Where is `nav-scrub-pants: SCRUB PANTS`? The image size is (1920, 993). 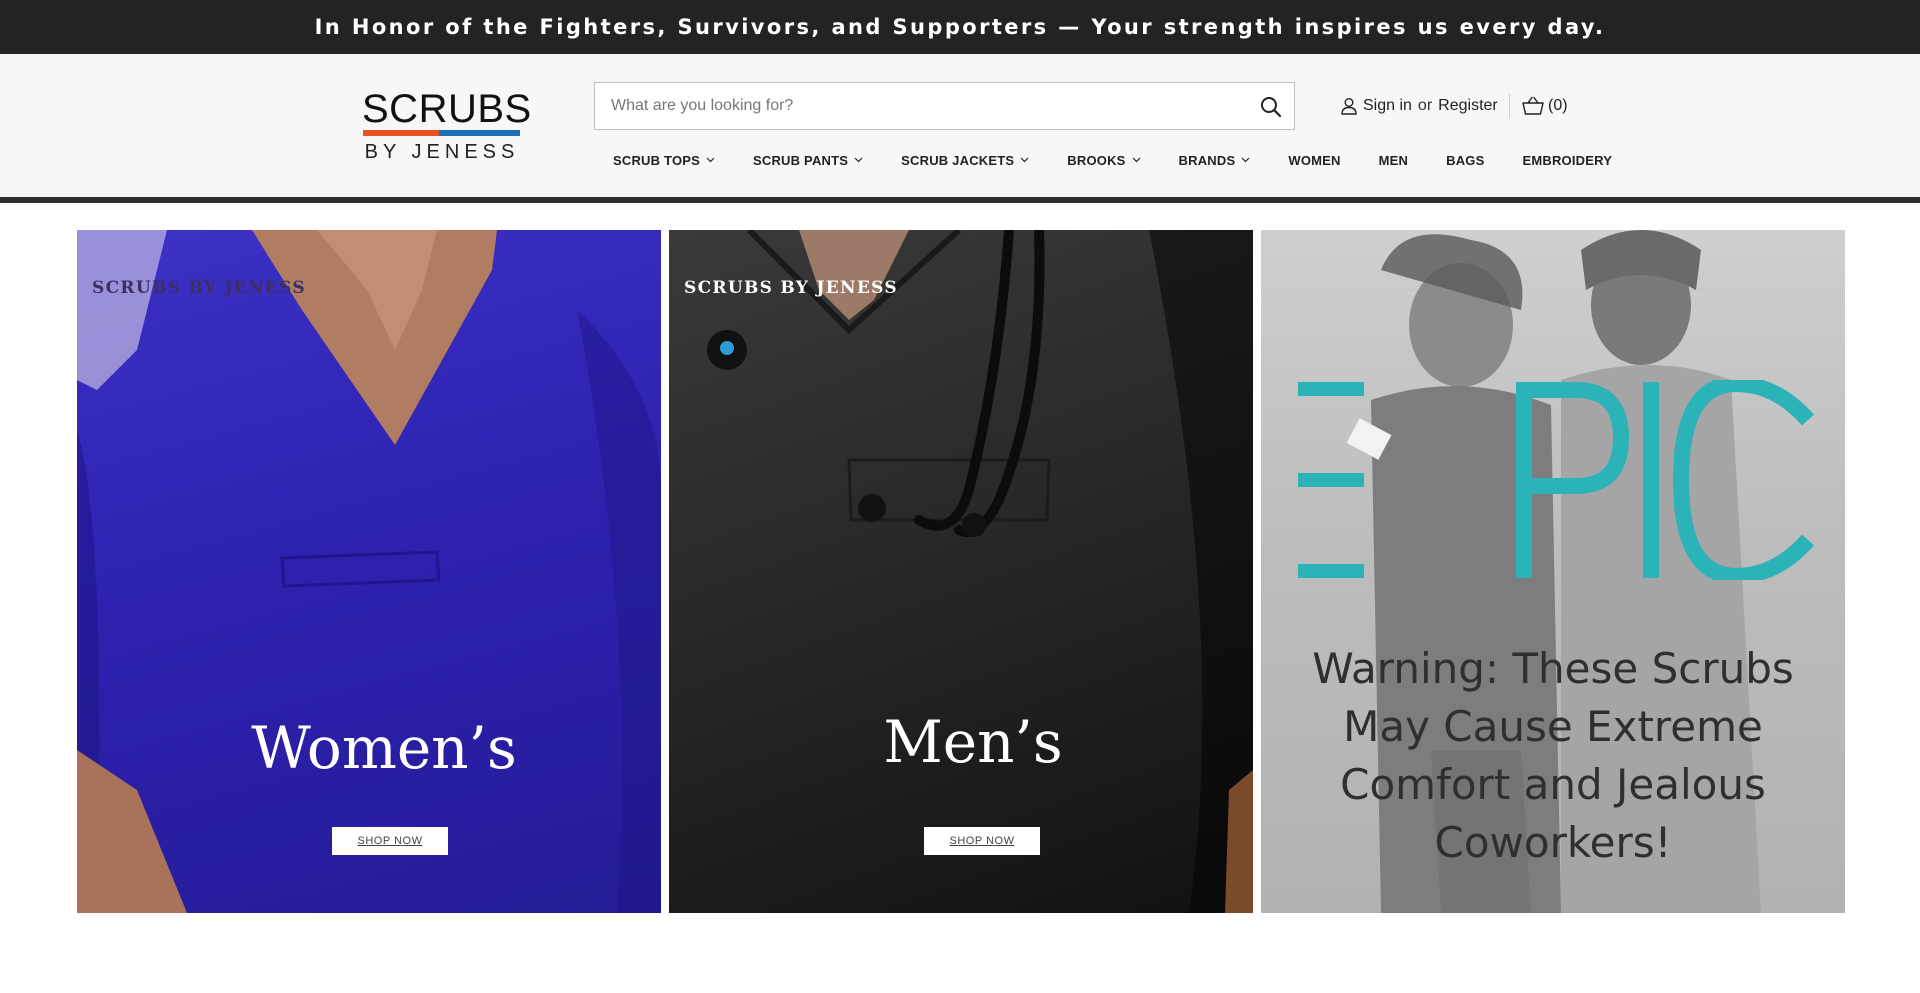
nav-scrub-pants: SCRUB PANTS is located at coordinates (808, 160).